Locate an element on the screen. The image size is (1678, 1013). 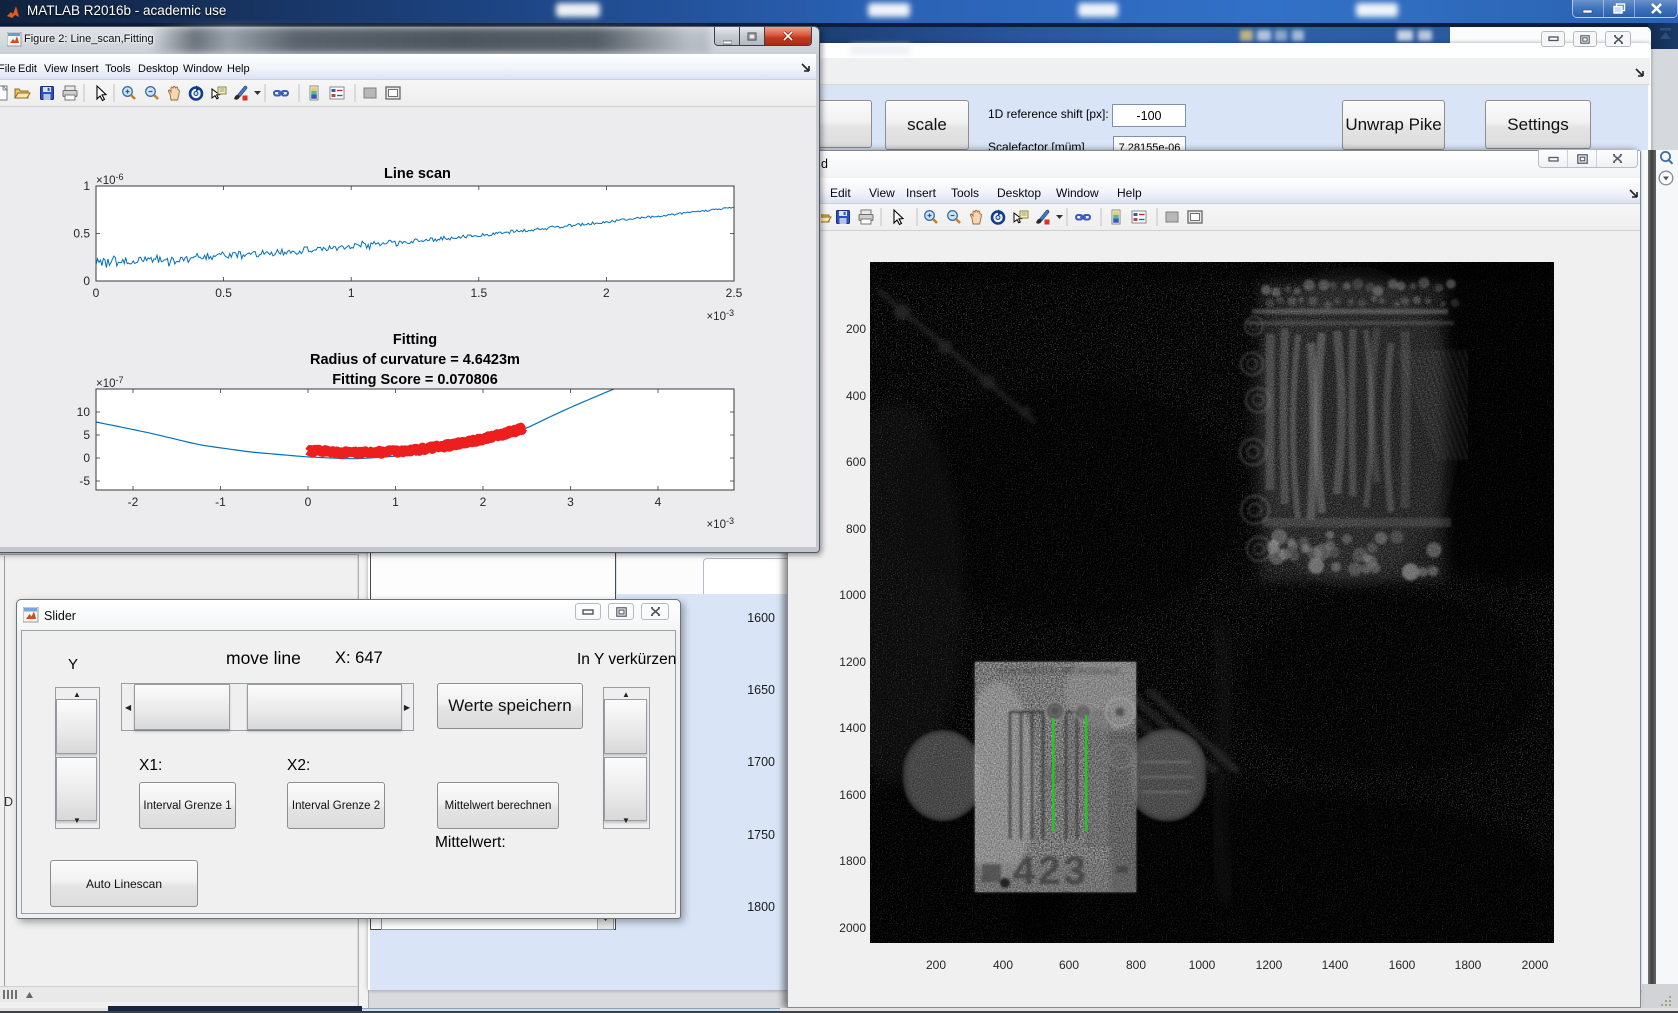
svg-text: -2 is located at coordinates (133, 502).